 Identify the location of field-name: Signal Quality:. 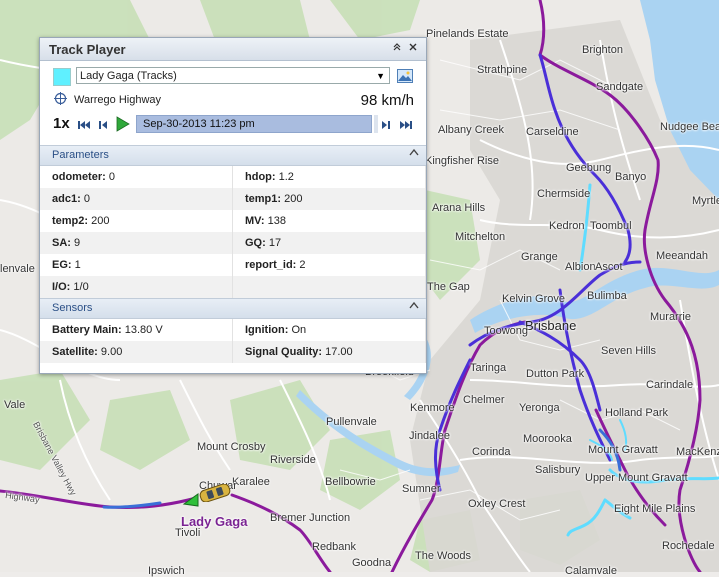
(284, 352).